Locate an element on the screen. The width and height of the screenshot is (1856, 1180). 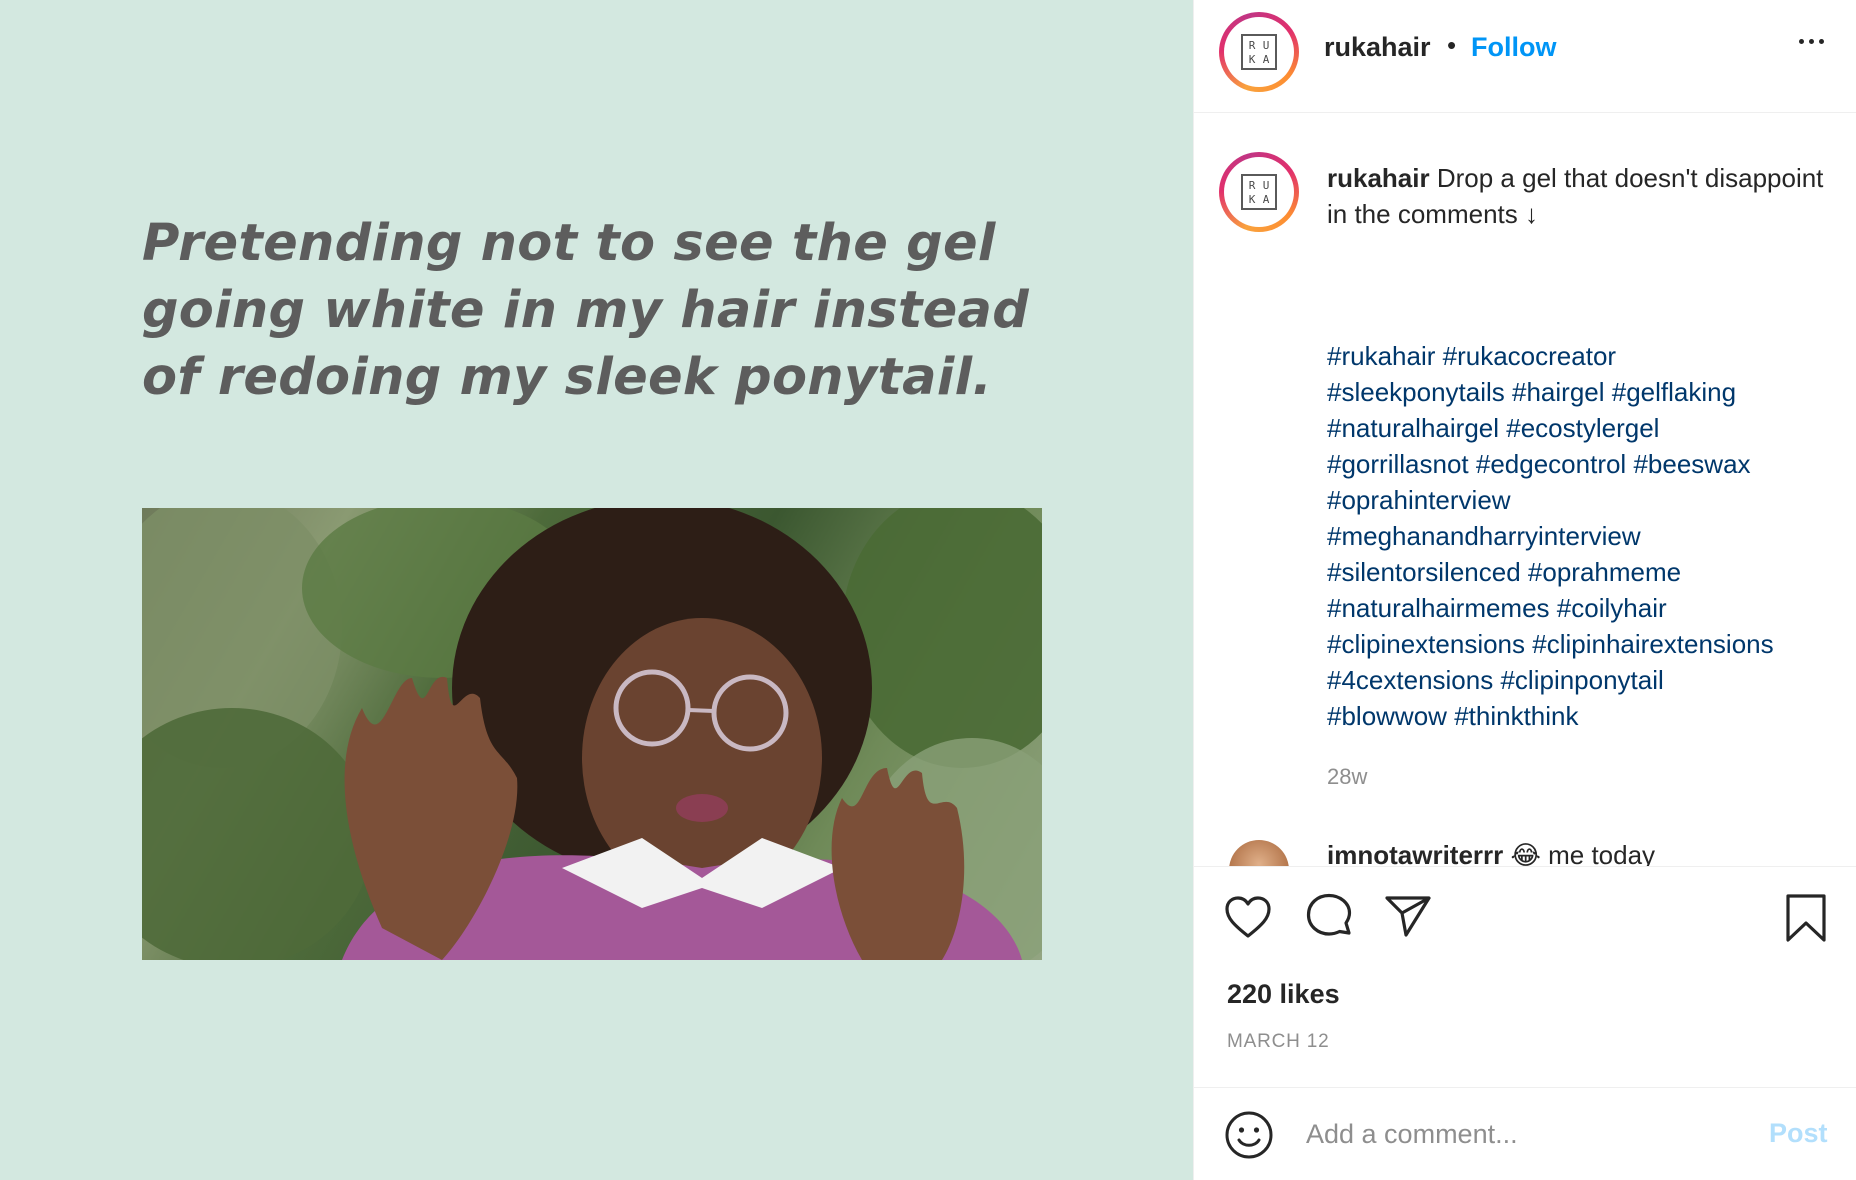
post-header: R U K A rukahair • Follow is located at coordinates (1525, 56).